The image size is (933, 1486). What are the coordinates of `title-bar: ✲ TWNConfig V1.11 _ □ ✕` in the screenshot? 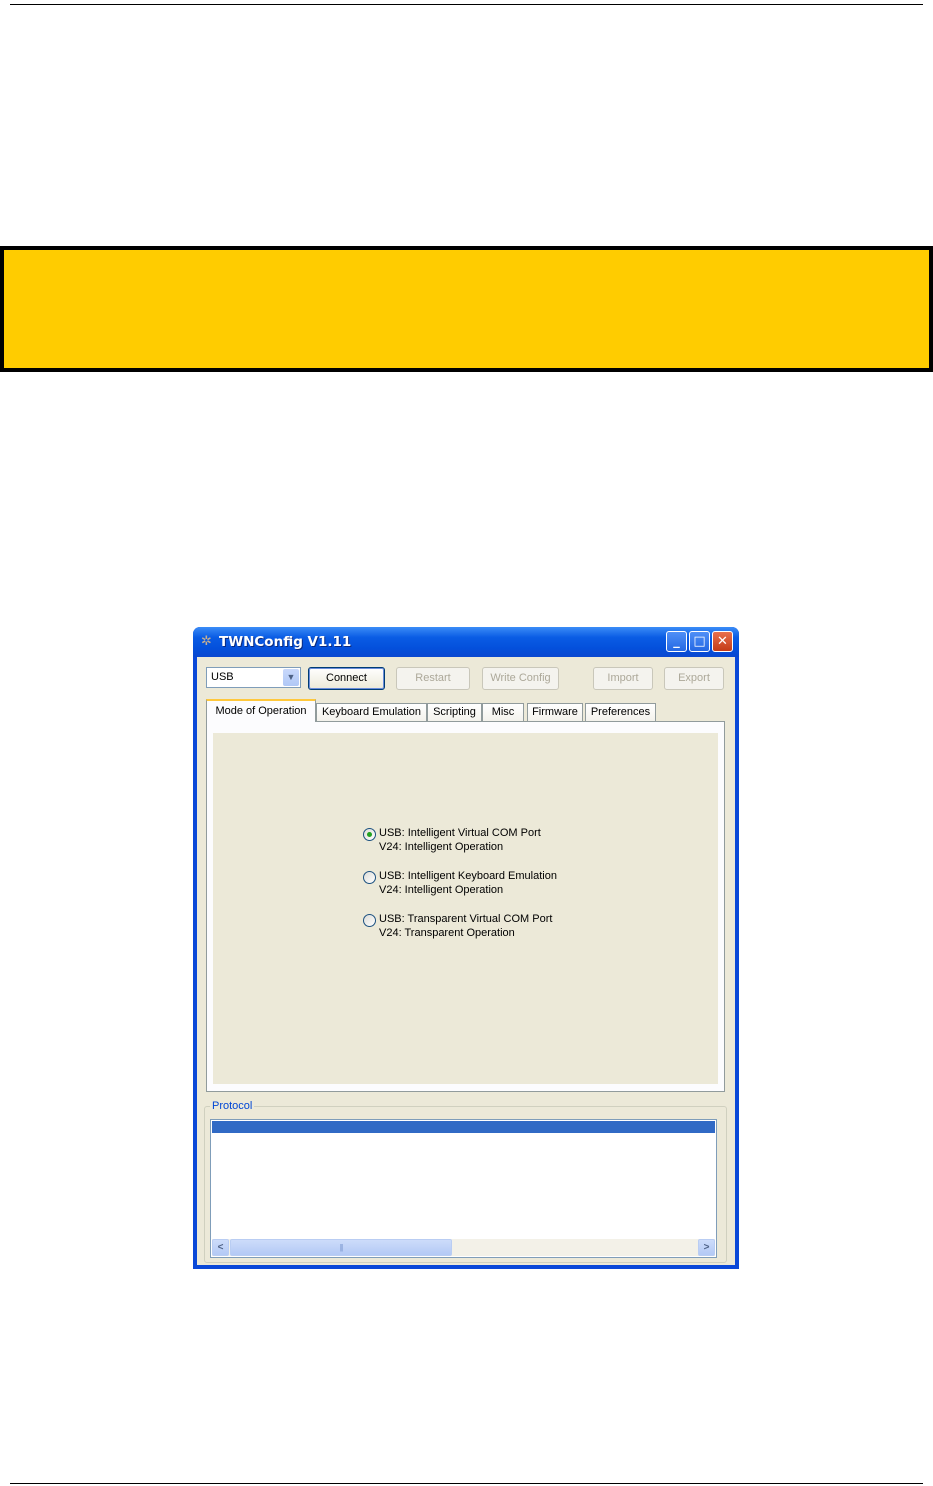 It's located at (466, 642).